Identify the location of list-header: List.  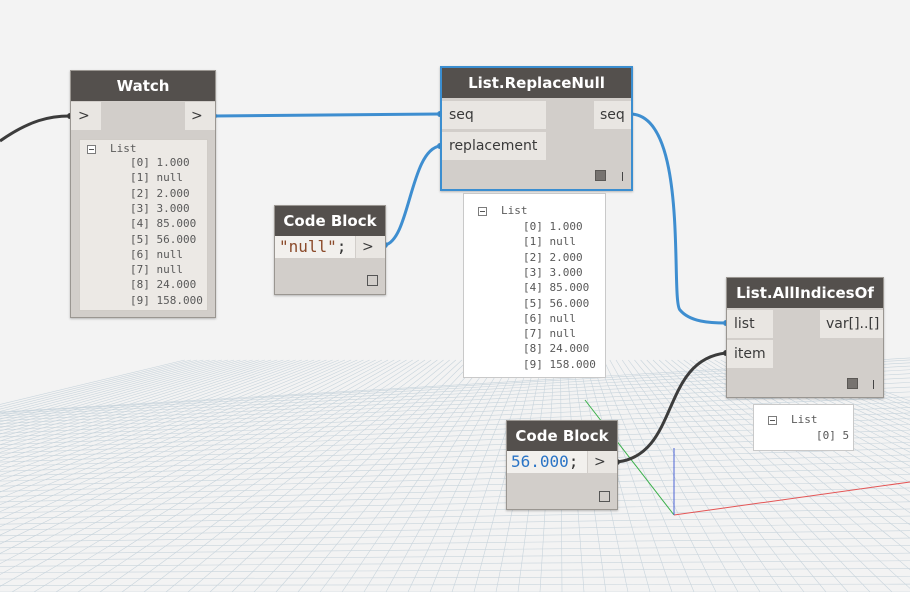
(503, 210).